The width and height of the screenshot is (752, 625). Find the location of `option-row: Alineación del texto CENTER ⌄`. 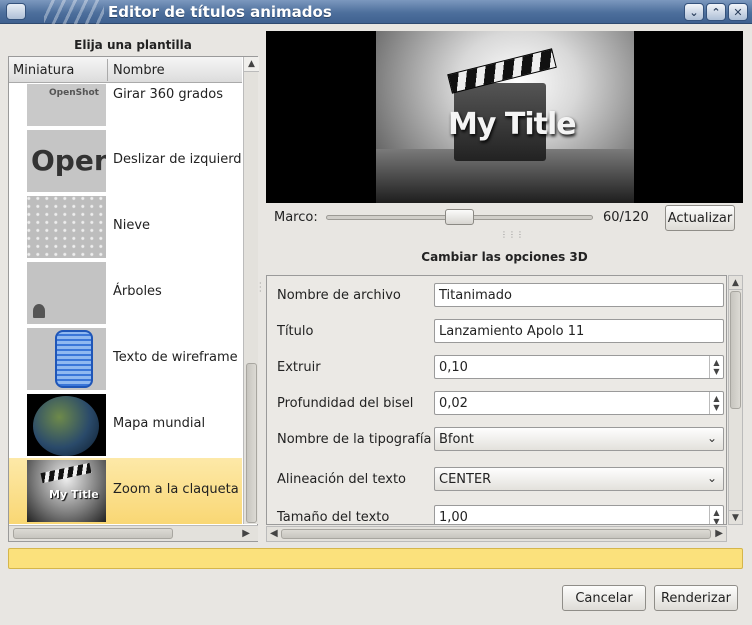

option-row: Alineación del texto CENTER ⌄ is located at coordinates (496, 480).